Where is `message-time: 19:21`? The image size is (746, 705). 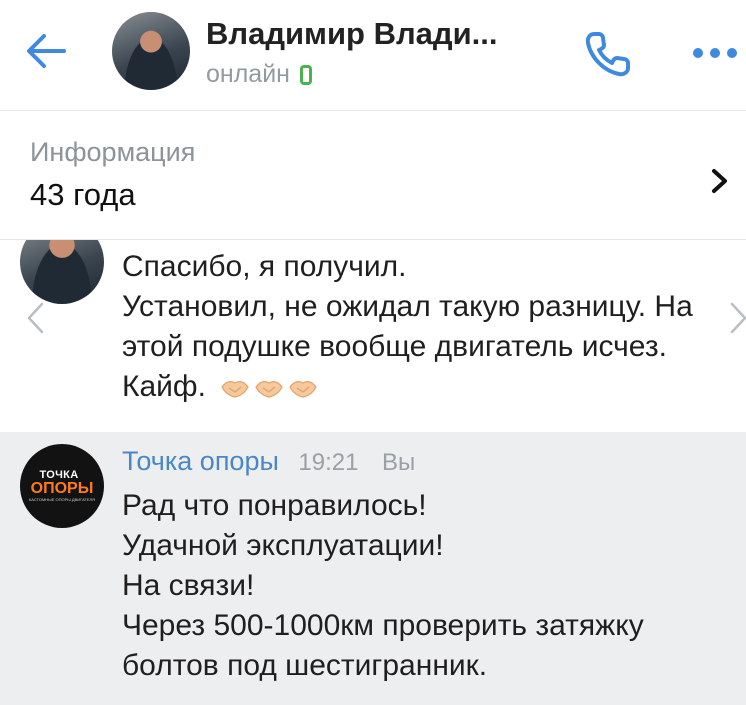
message-time: 19:21 is located at coordinates (328, 462).